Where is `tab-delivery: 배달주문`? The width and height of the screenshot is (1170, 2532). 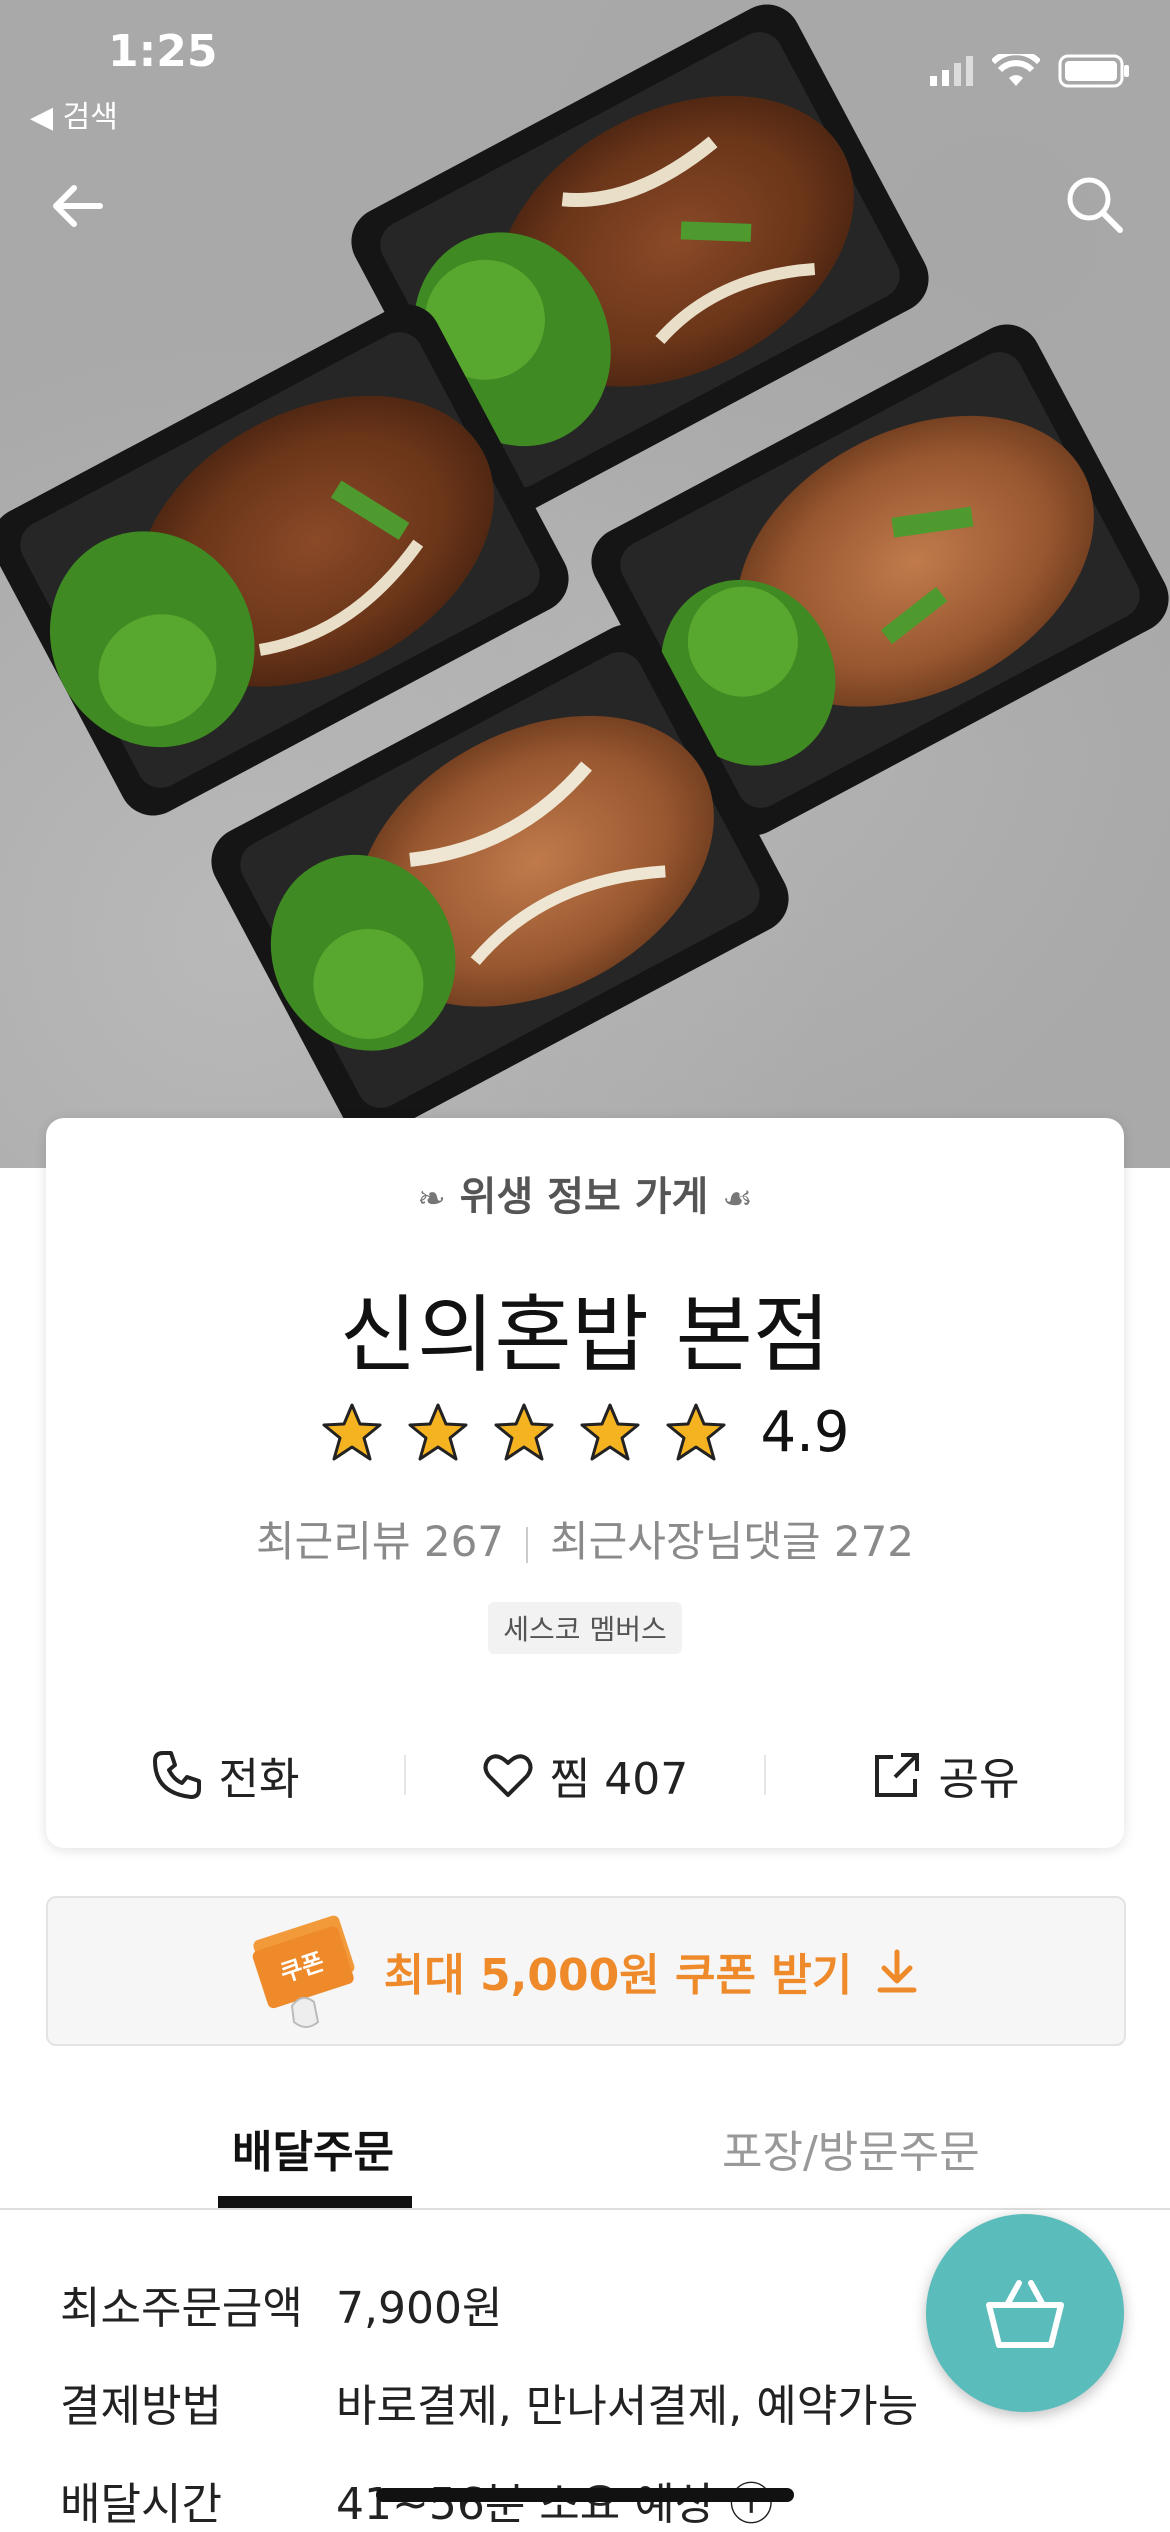 tab-delivery: 배달주문 is located at coordinates (313, 2148).